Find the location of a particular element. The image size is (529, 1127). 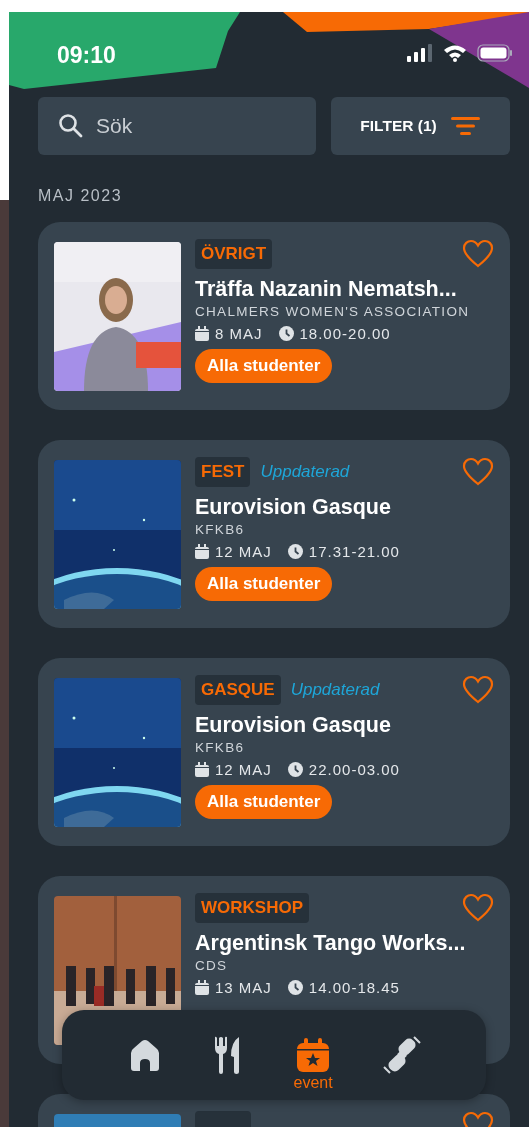

search-field: Sök is located at coordinates (177, 126).